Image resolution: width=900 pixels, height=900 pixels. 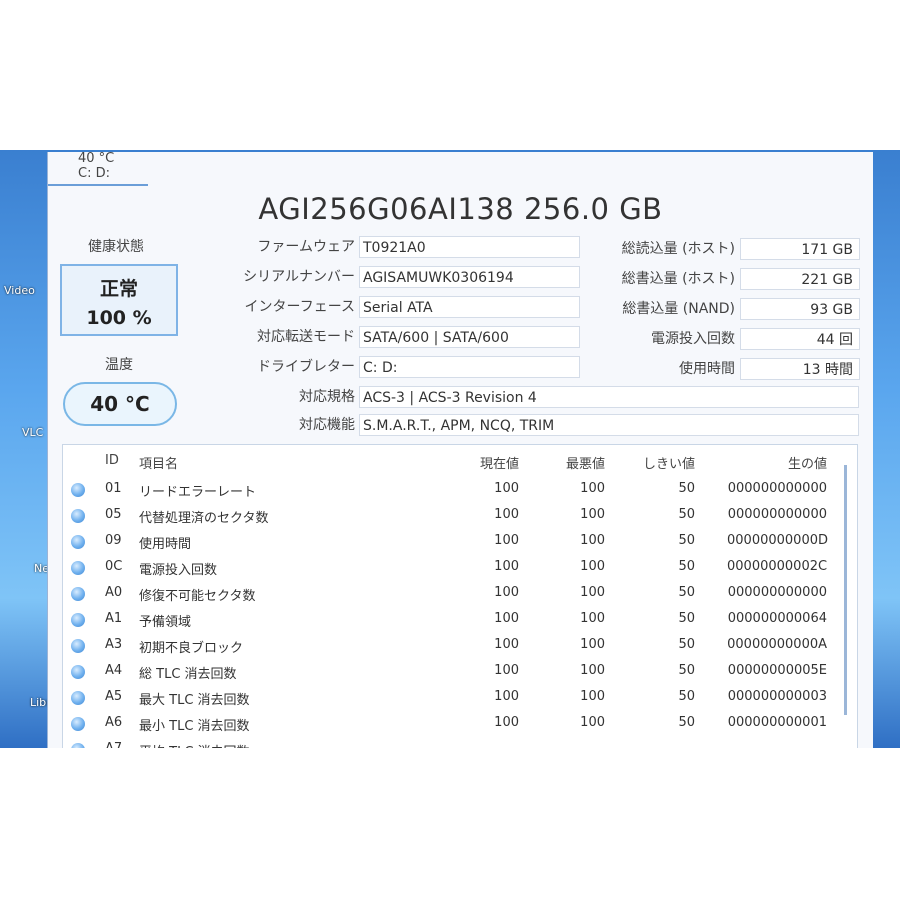 What do you see at coordinates (306, 247) in the screenshot?
I see `firmware-label: ファームウェア` at bounding box center [306, 247].